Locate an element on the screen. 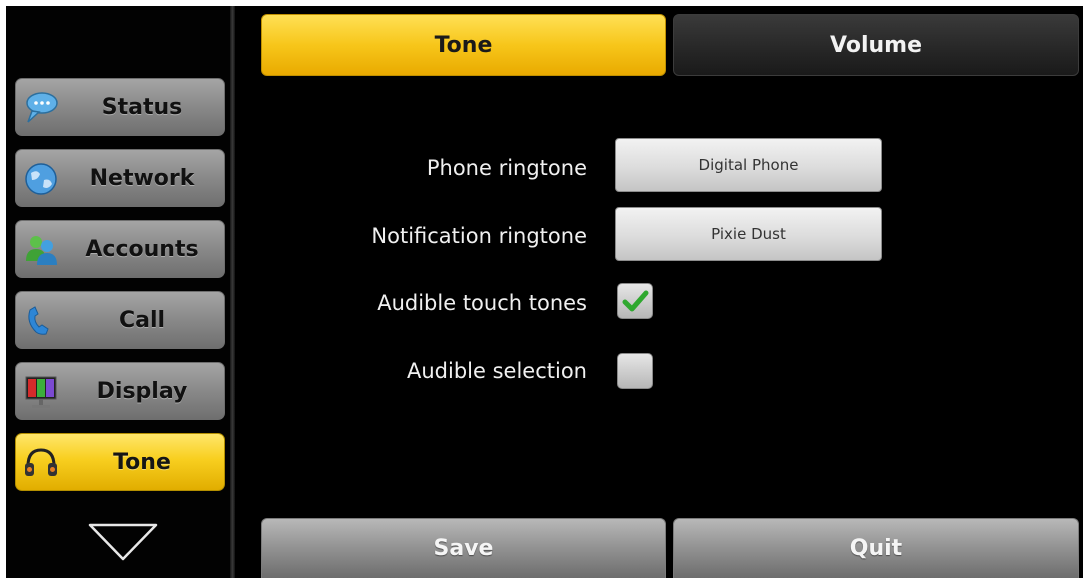 The width and height of the screenshot is (1083, 578). call-handset-icon is located at coordinates (38, 320).